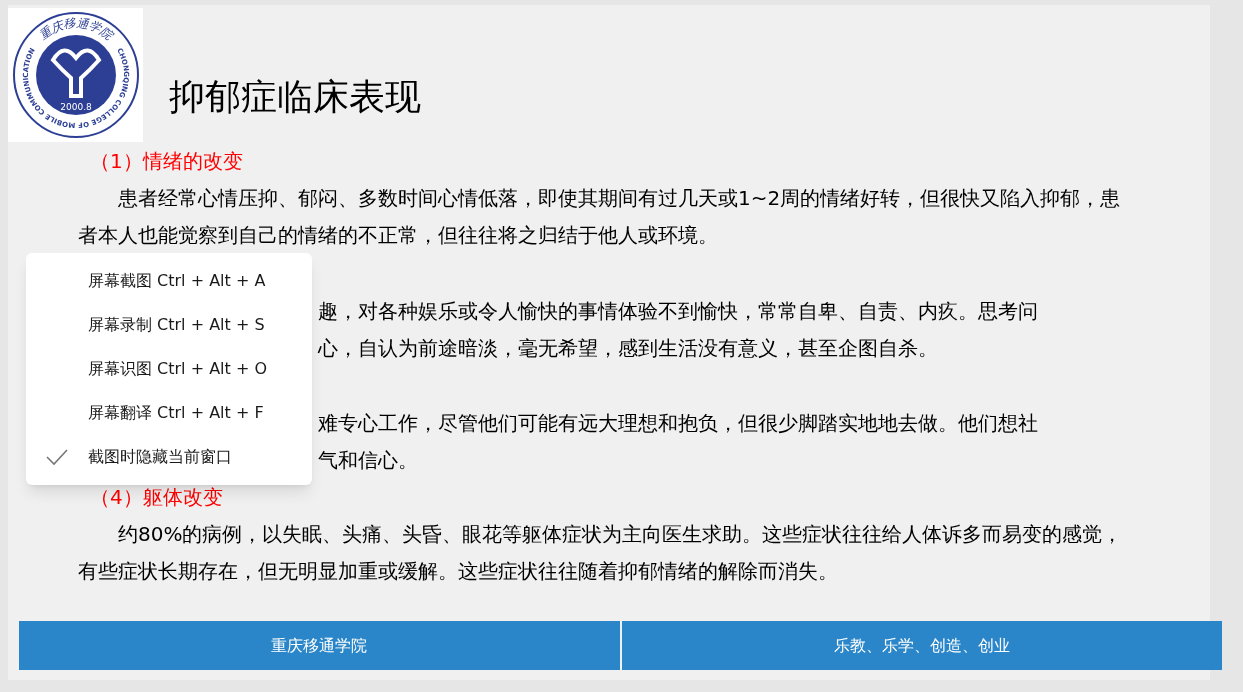  Describe the element at coordinates (166, 161) in the screenshot. I see `section-heading: （1）情绪的改变` at that location.